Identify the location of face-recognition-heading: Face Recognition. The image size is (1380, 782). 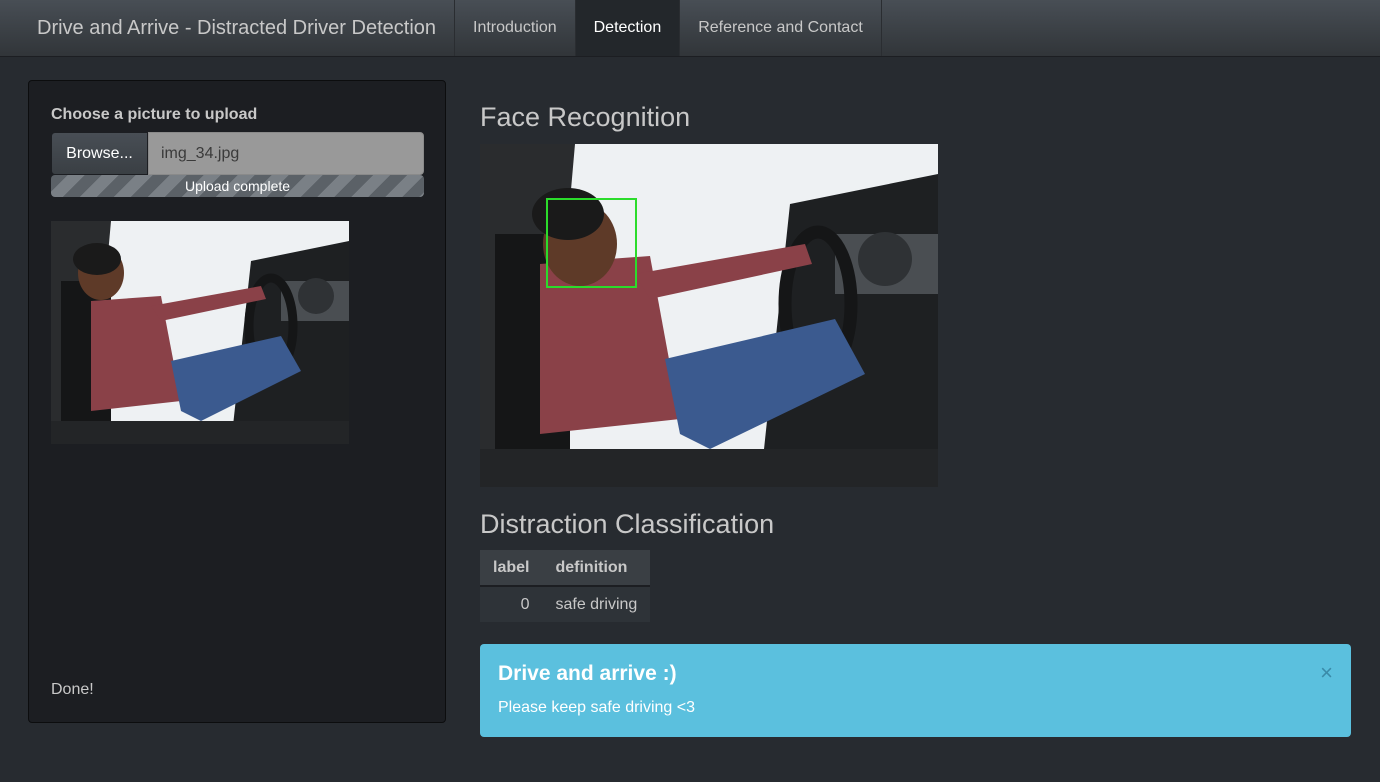
(585, 117).